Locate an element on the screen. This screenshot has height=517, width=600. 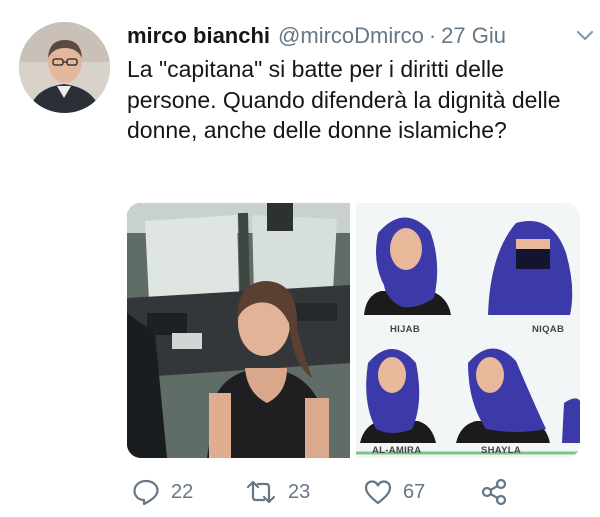
retweet-button: 23 is located at coordinates (277, 492).